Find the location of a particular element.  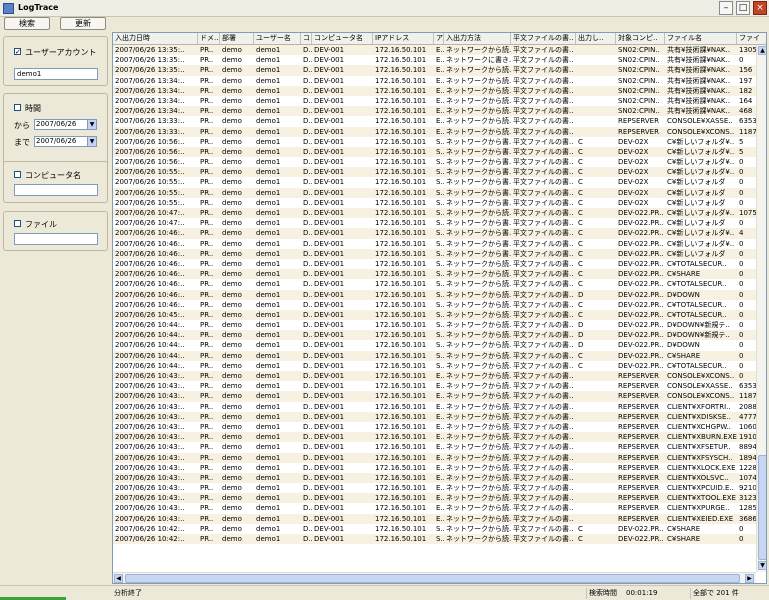

refresh-button: 更新 is located at coordinates (83, 23).